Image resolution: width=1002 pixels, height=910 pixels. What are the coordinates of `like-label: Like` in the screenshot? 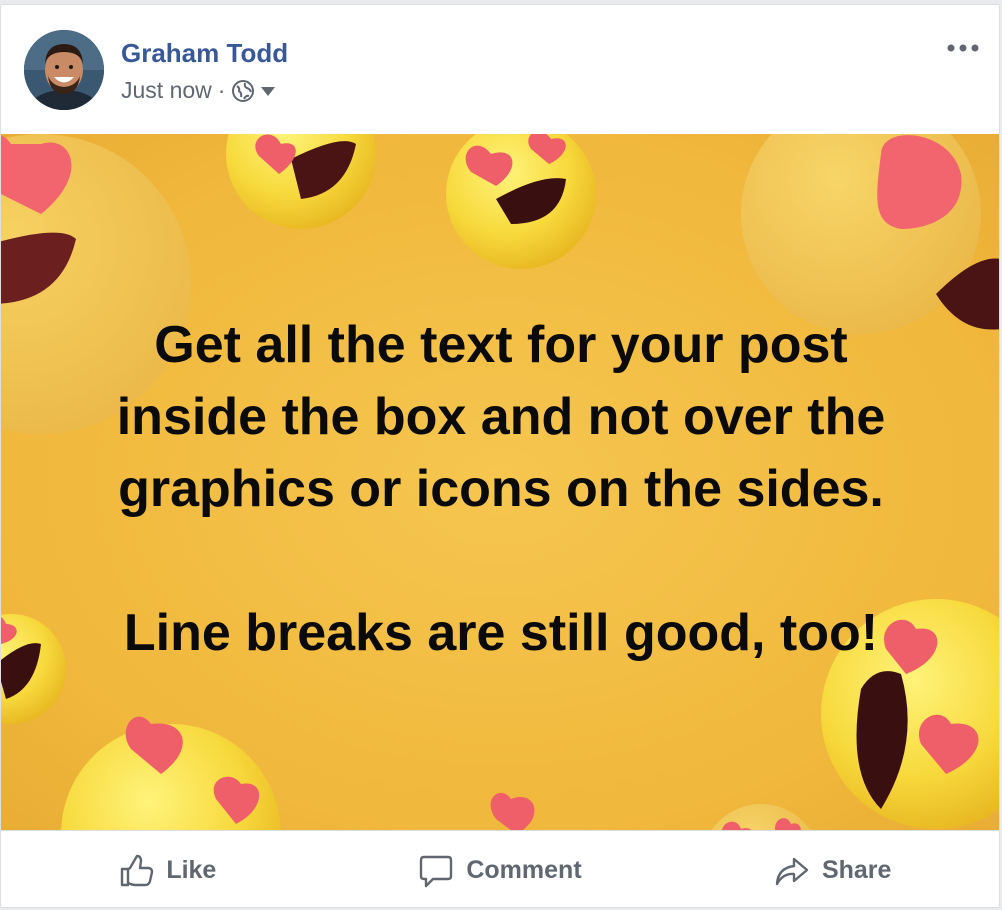 It's located at (191, 870).